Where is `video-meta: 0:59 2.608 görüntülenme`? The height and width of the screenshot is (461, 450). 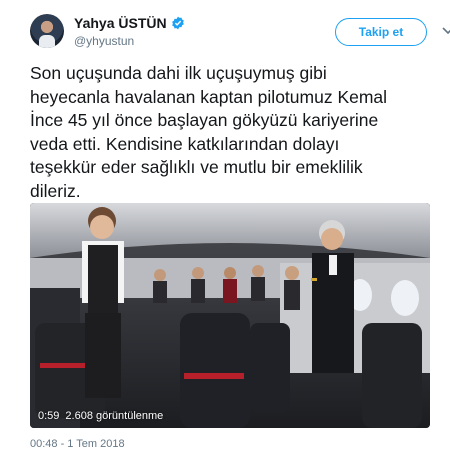 video-meta: 0:59 2.608 görüntülenme is located at coordinates (100, 416).